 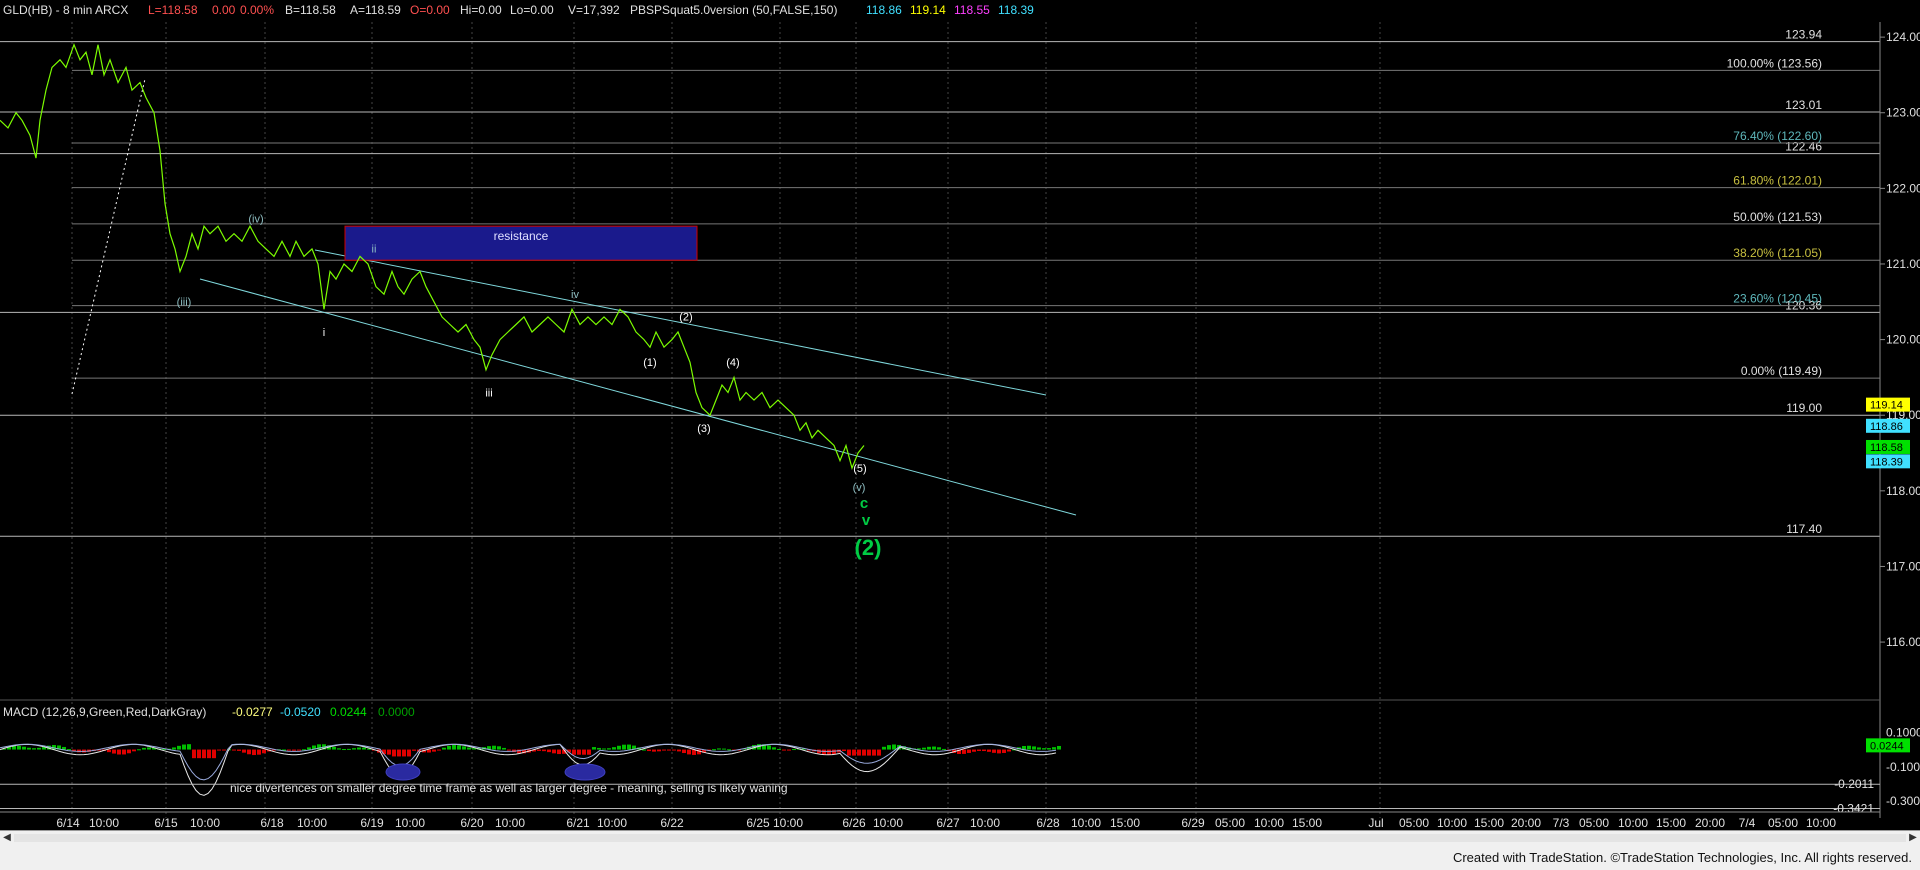 I want to click on fib-label: 23.60% (120.45), so click(x=1777, y=299).